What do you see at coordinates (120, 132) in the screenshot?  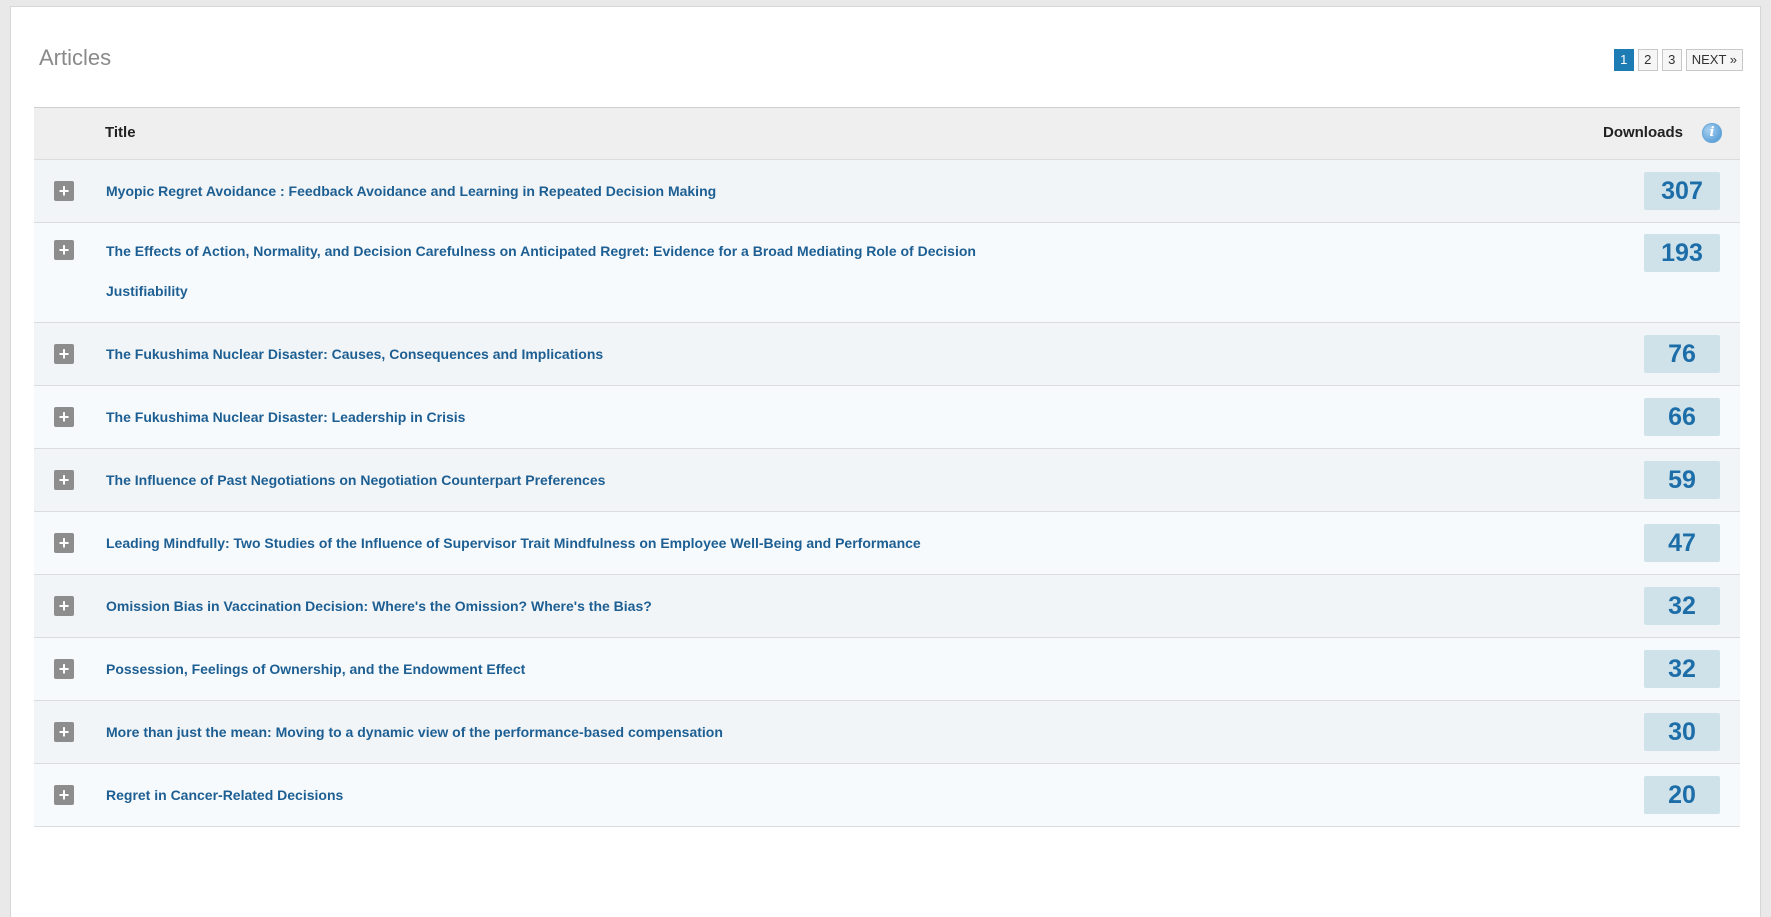 I see `column-header-title: Title` at bounding box center [120, 132].